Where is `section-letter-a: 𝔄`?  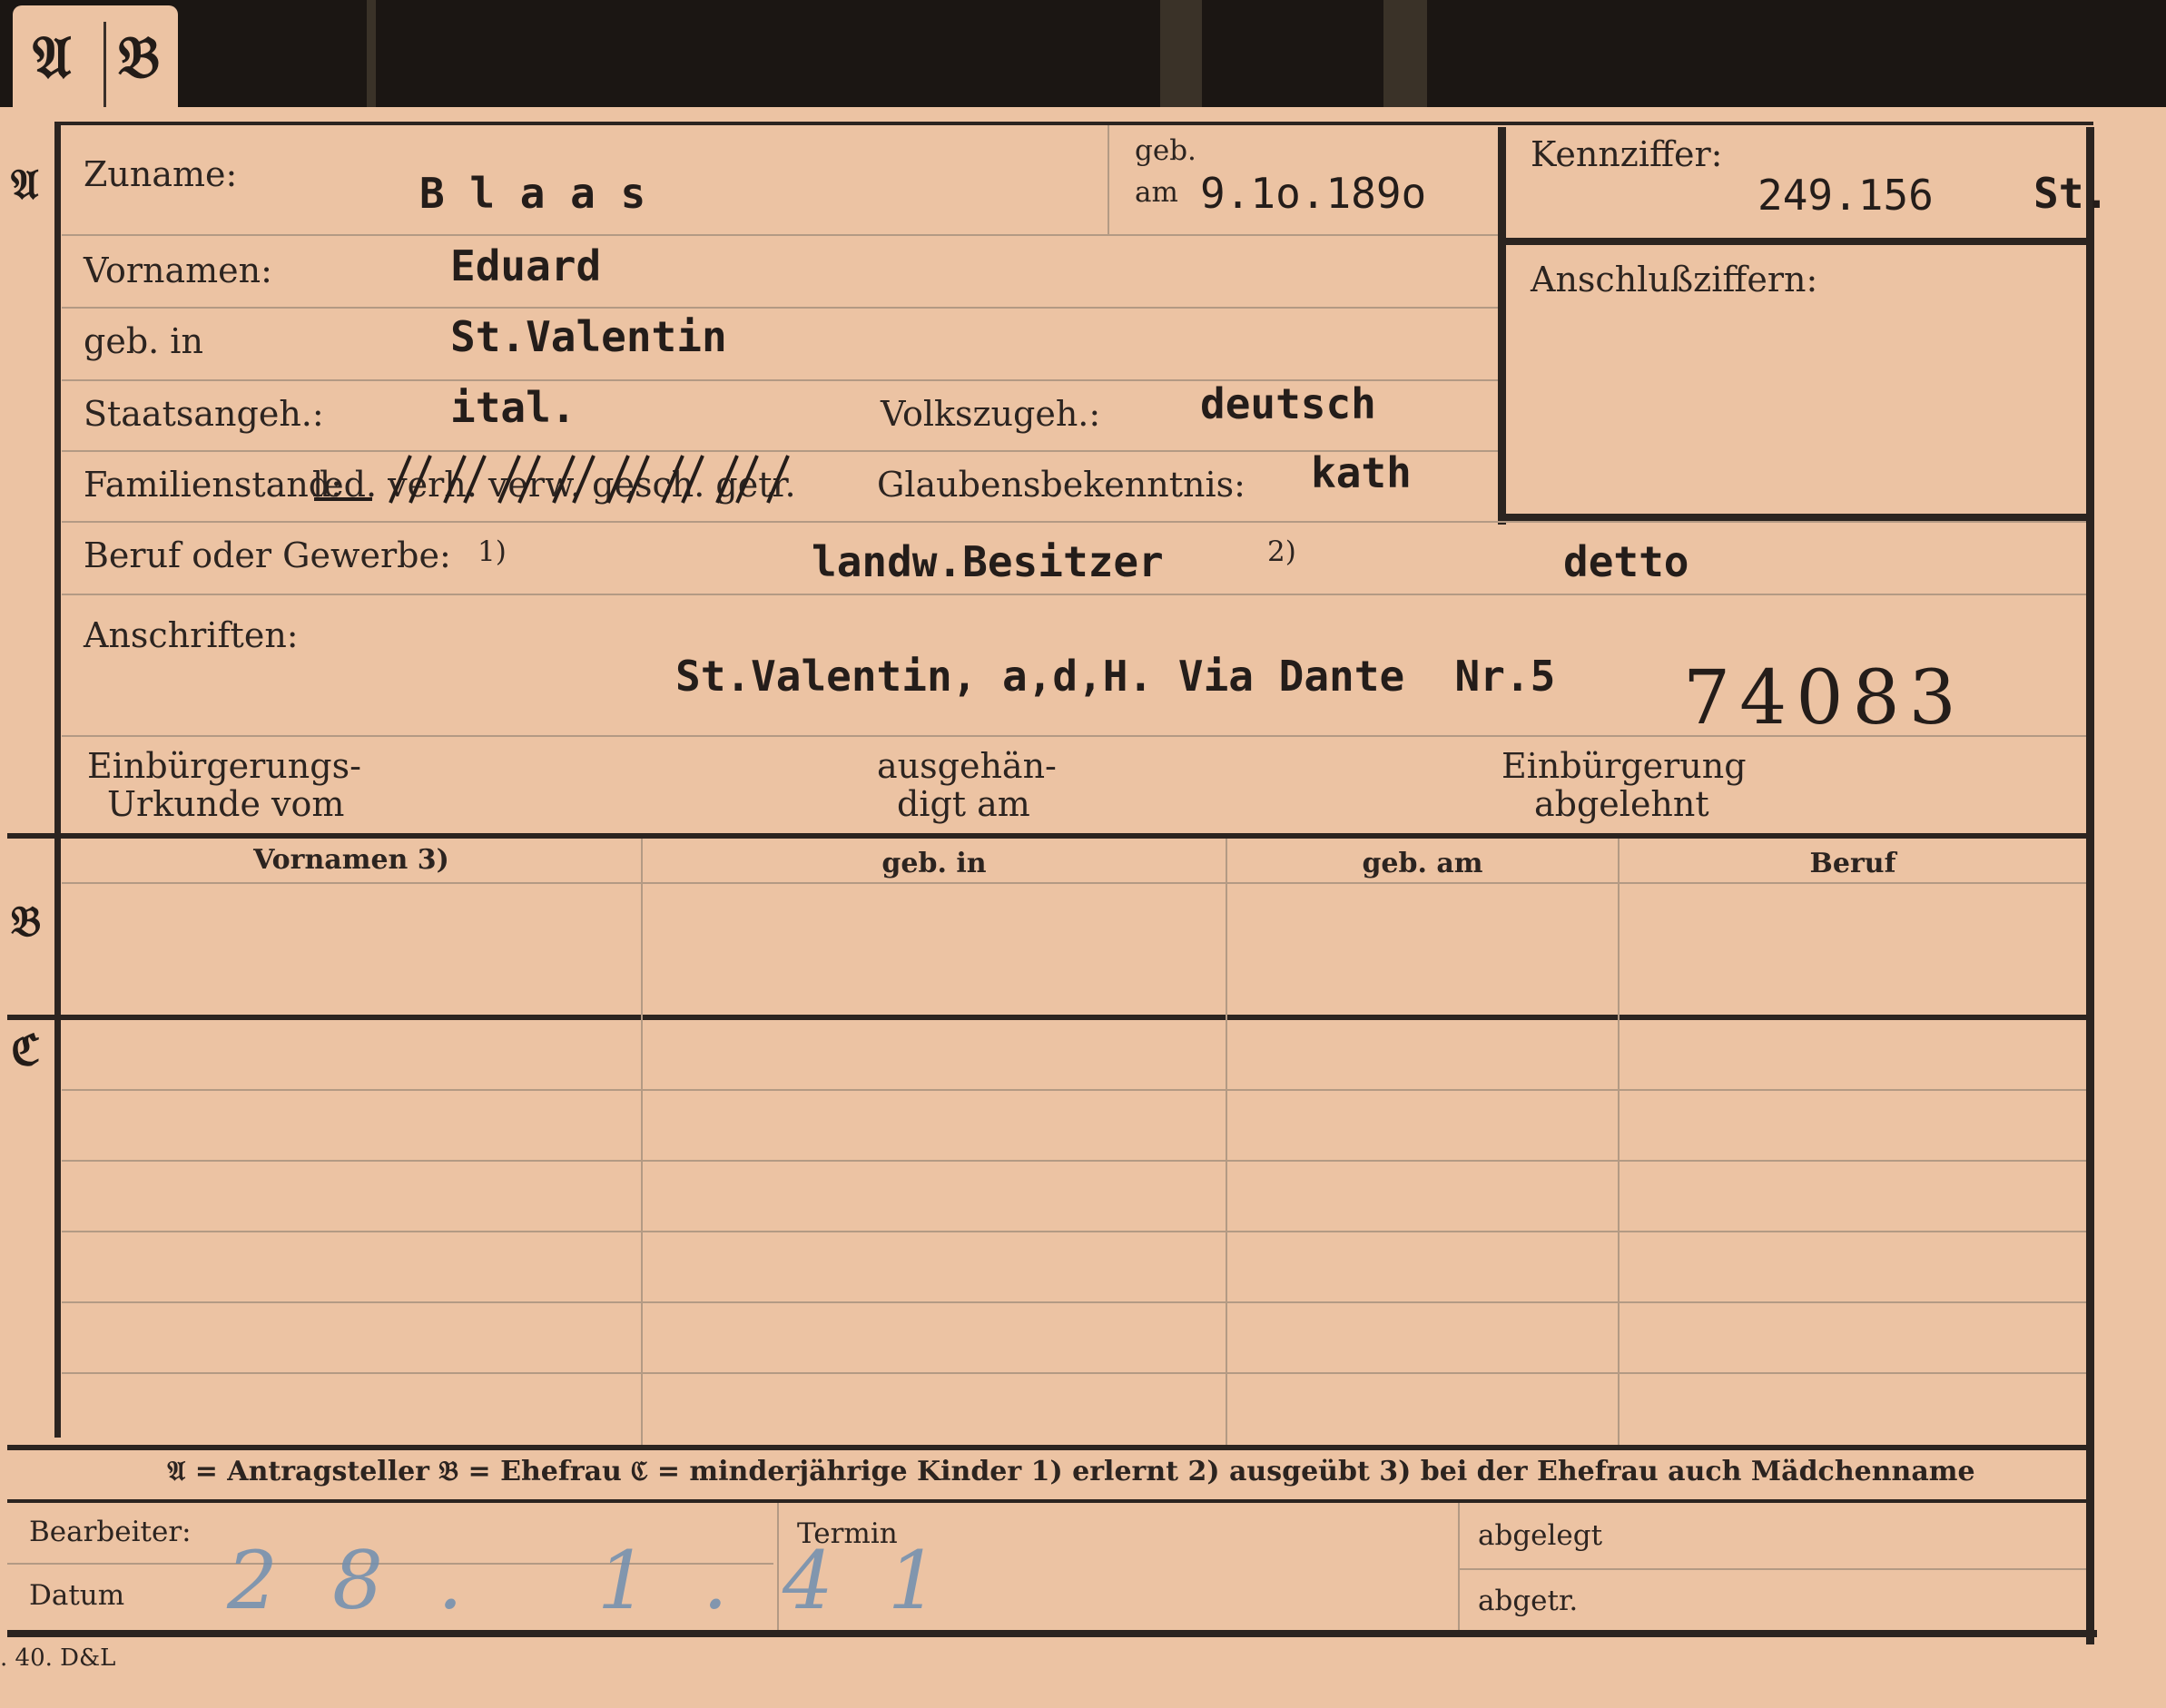
section-letter-a: 𝔄 is located at coordinates (25, 184).